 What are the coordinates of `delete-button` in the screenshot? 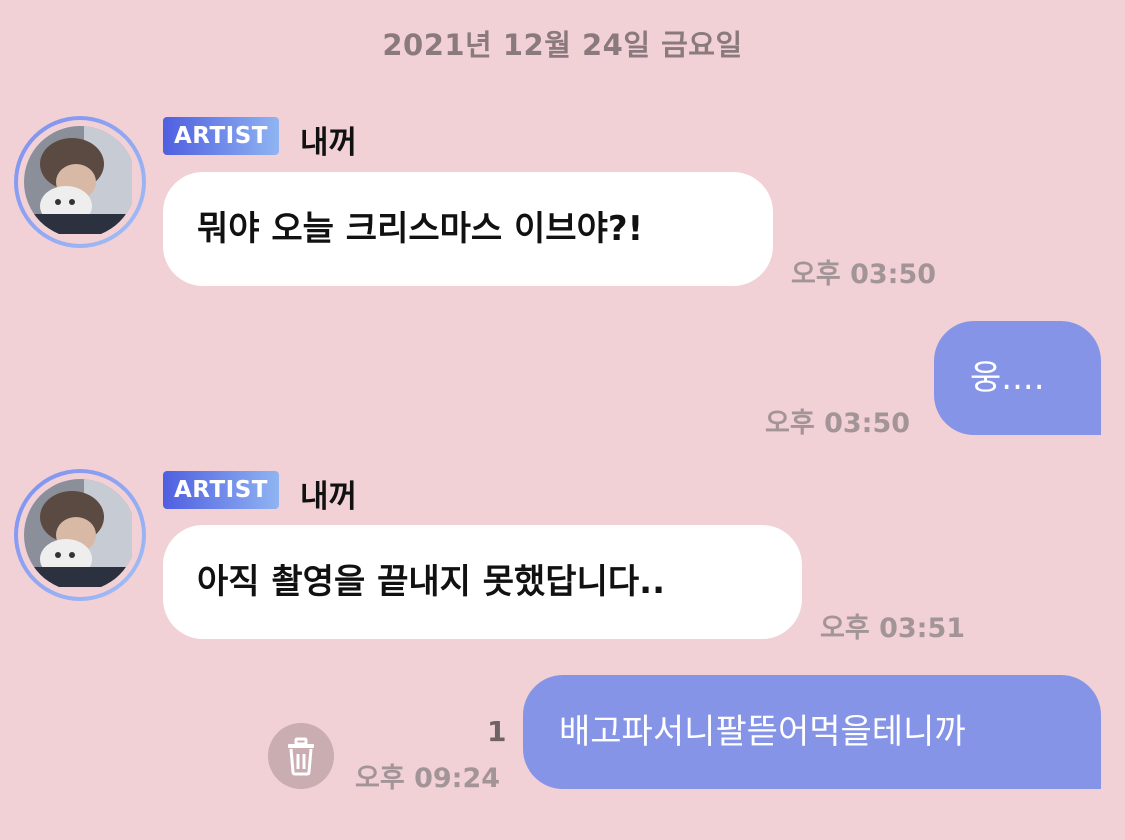 It's located at (301, 756).